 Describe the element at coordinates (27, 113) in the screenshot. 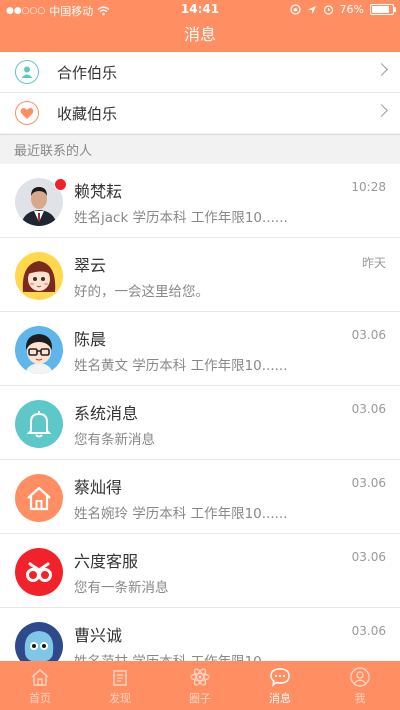

I see `heart-icon` at that location.